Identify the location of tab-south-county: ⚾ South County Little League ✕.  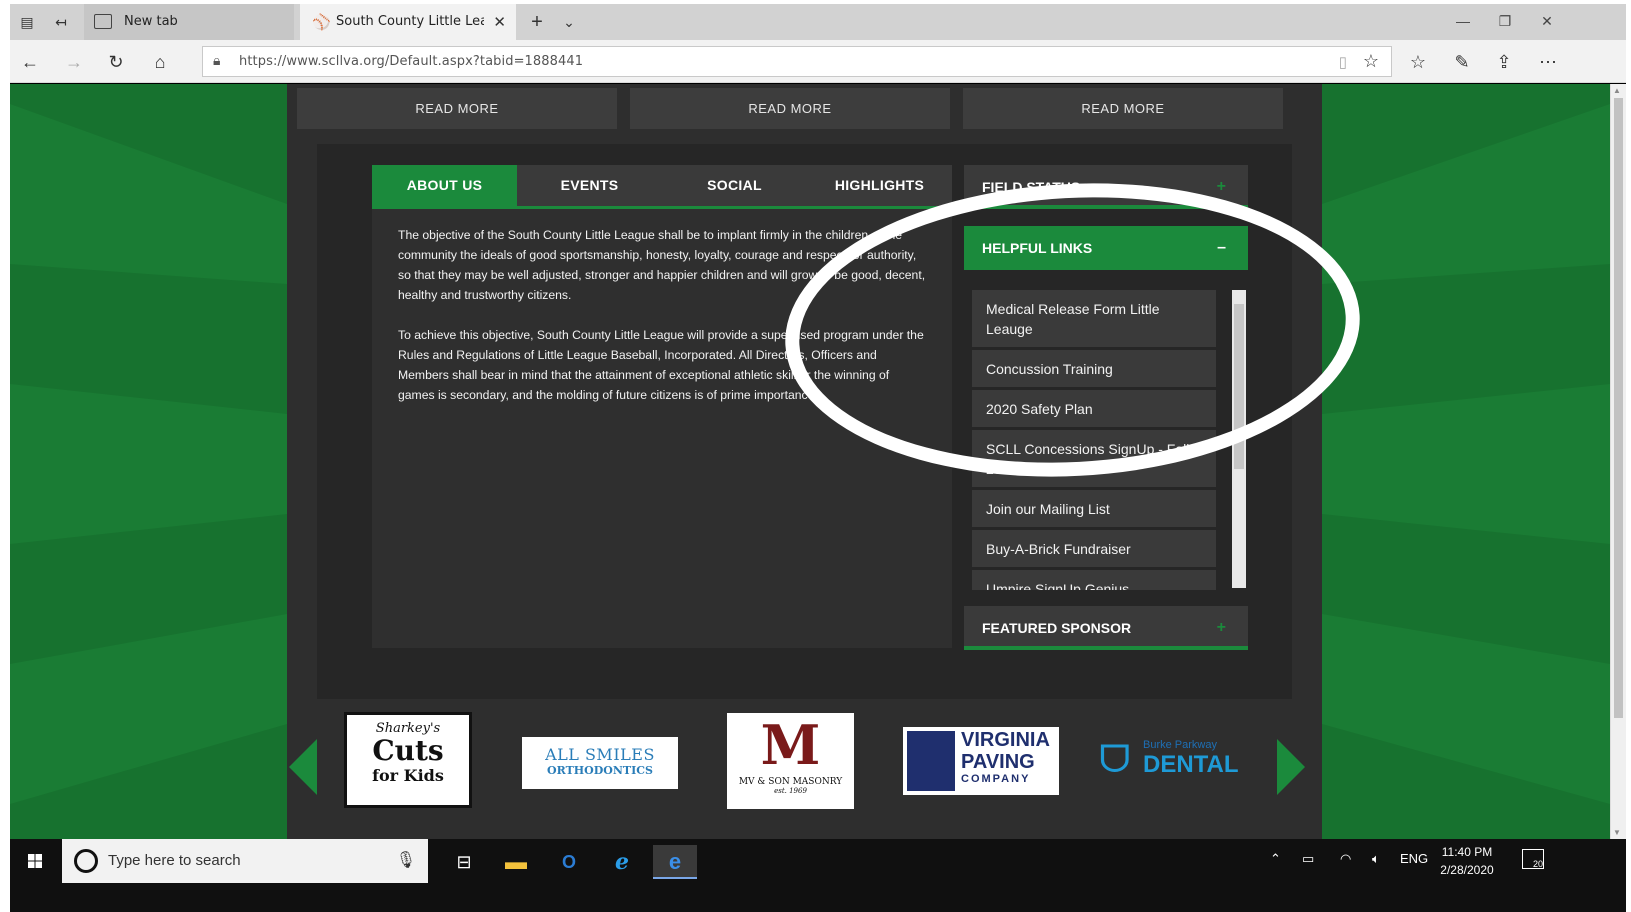
(408, 22).